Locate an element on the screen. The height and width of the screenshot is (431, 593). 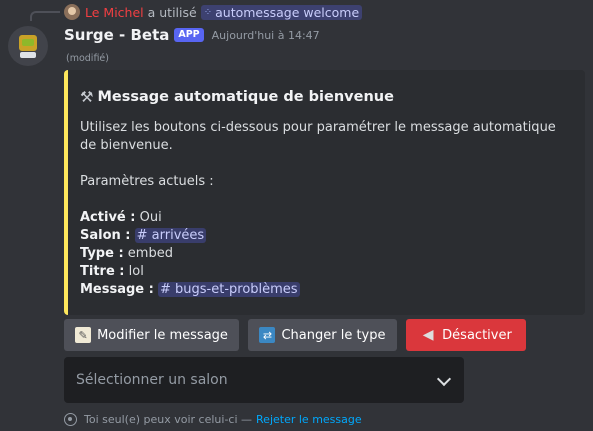
channel-mention: # arrivées is located at coordinates (170, 235).